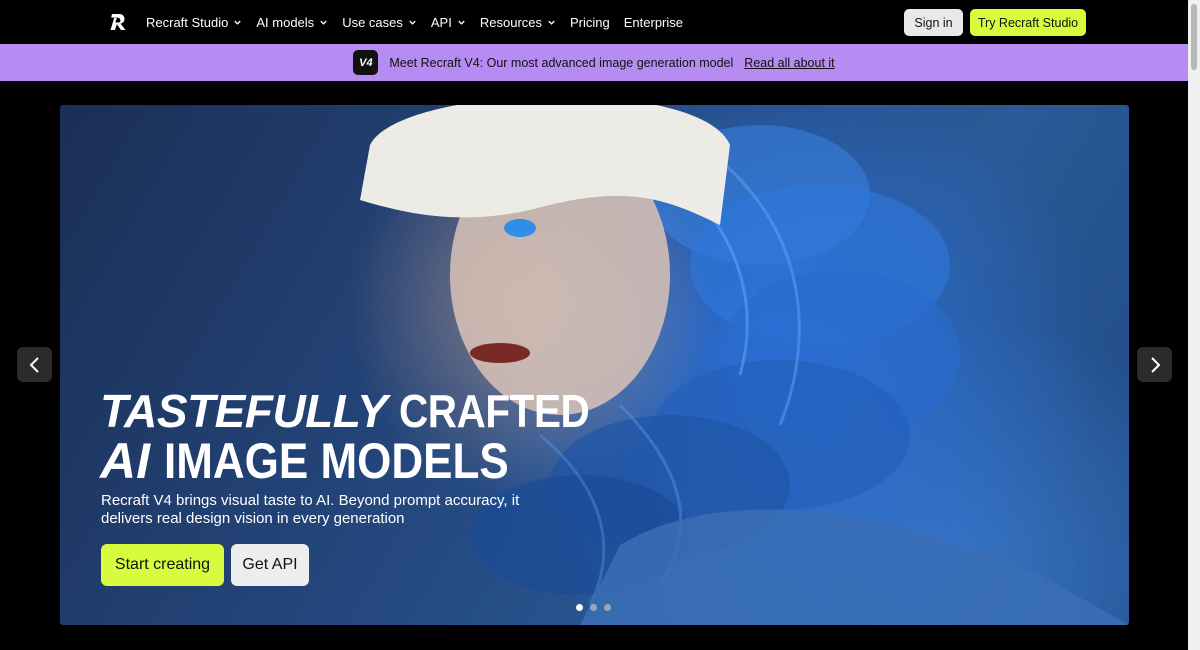 This screenshot has width=1200, height=650. I want to click on eye-shape, so click(520, 228).